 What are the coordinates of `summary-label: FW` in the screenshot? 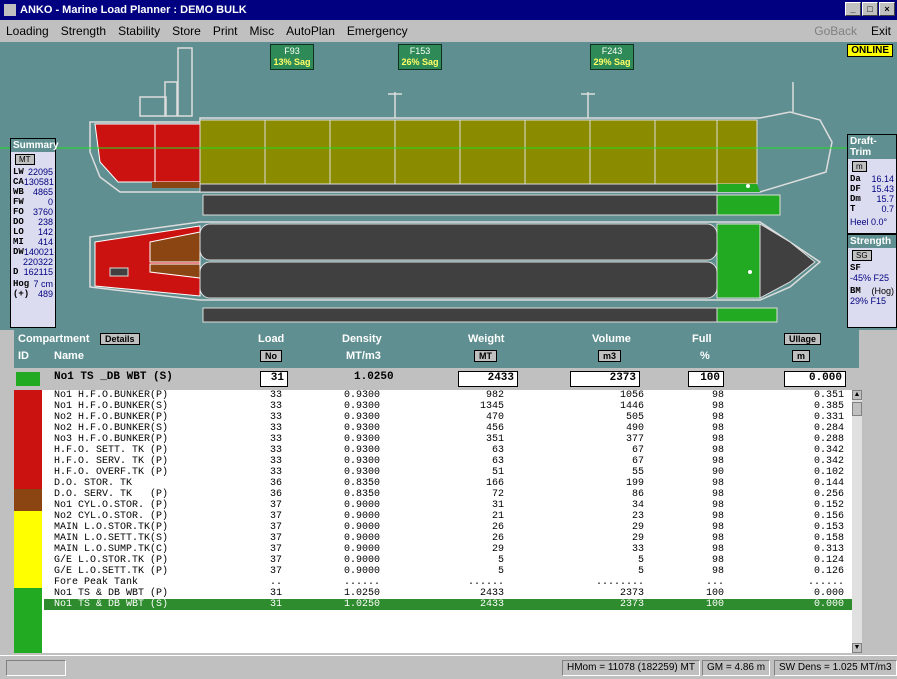 It's located at (18, 202).